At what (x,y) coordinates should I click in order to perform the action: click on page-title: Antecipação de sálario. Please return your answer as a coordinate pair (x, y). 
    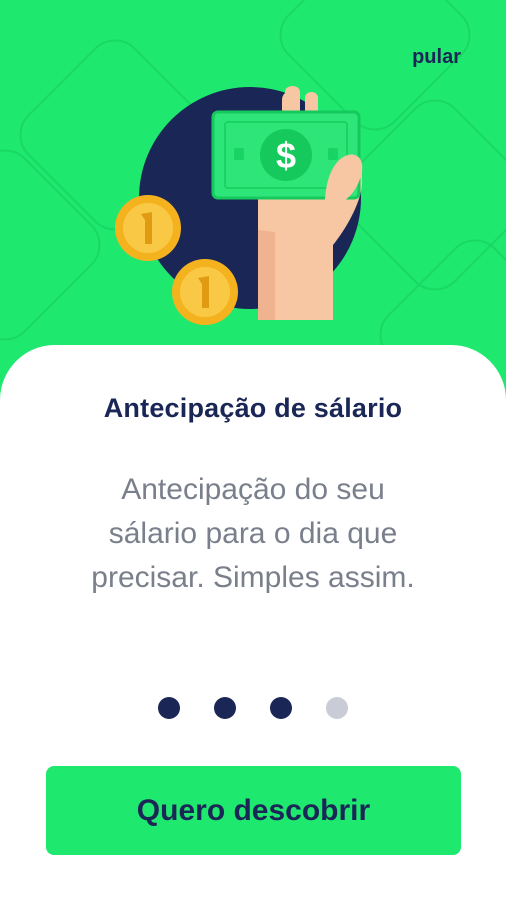
    Looking at the image, I should click on (253, 408).